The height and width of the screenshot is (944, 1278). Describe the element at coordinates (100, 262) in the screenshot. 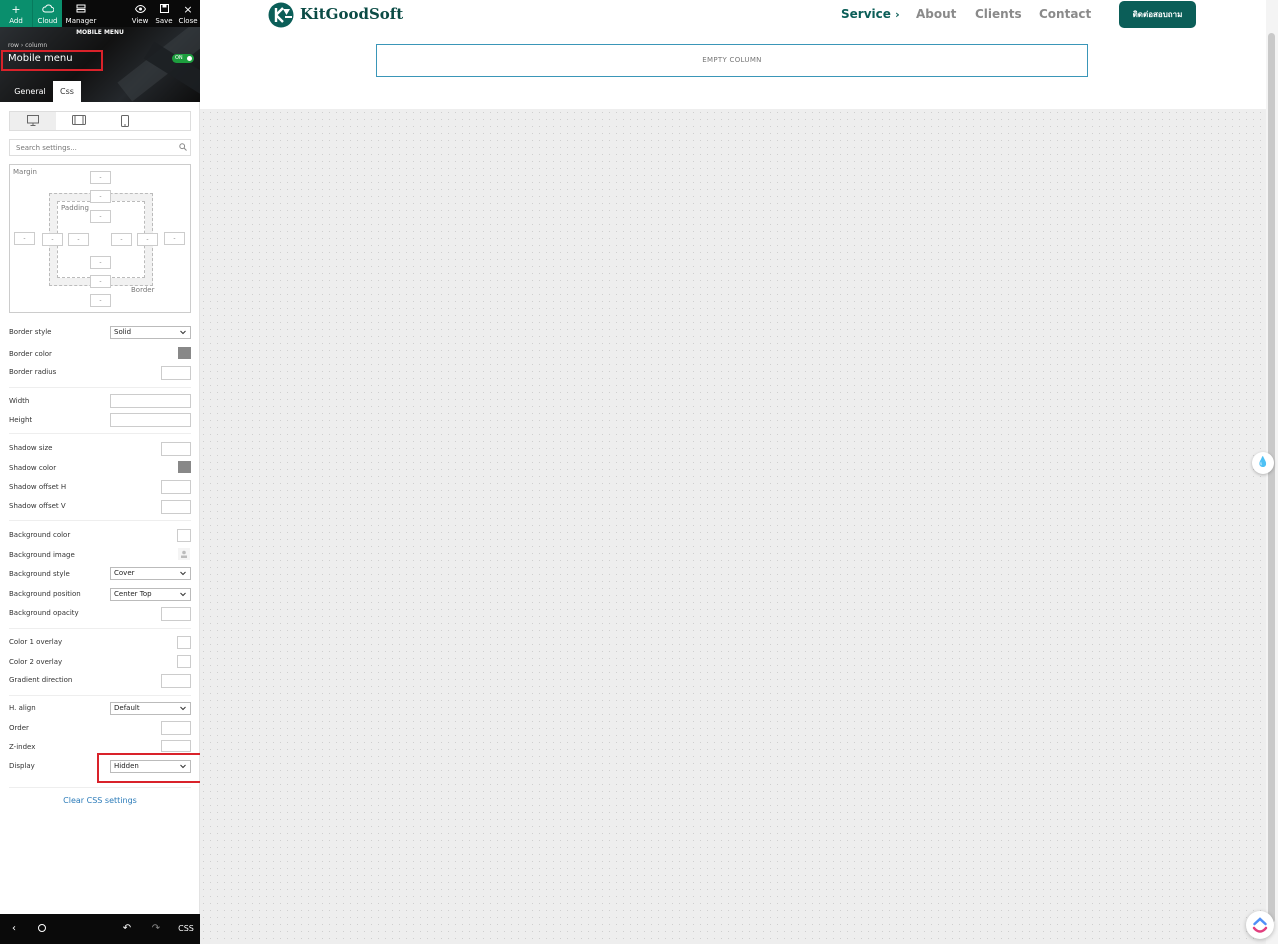

I see `padding-bottom-input: -` at that location.